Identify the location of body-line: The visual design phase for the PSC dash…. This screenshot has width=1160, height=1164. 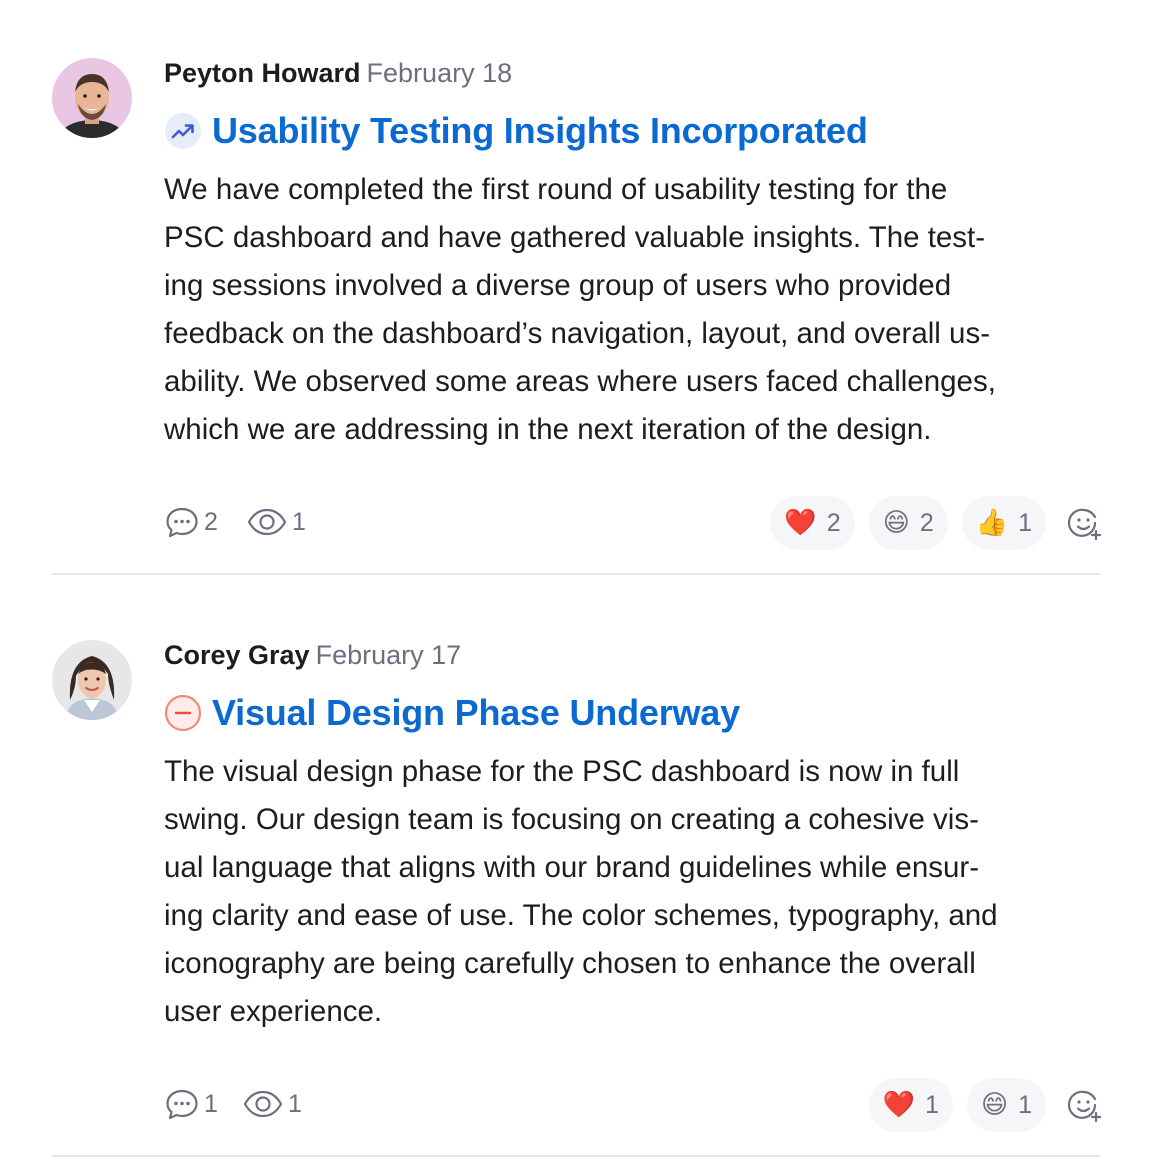
(562, 771).